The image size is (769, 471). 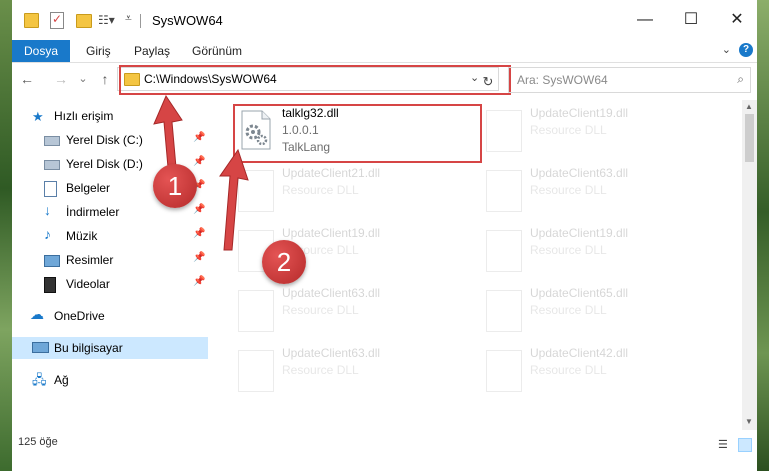 What do you see at coordinates (84, 21) in the screenshot?
I see `new-folder-icon` at bounding box center [84, 21].